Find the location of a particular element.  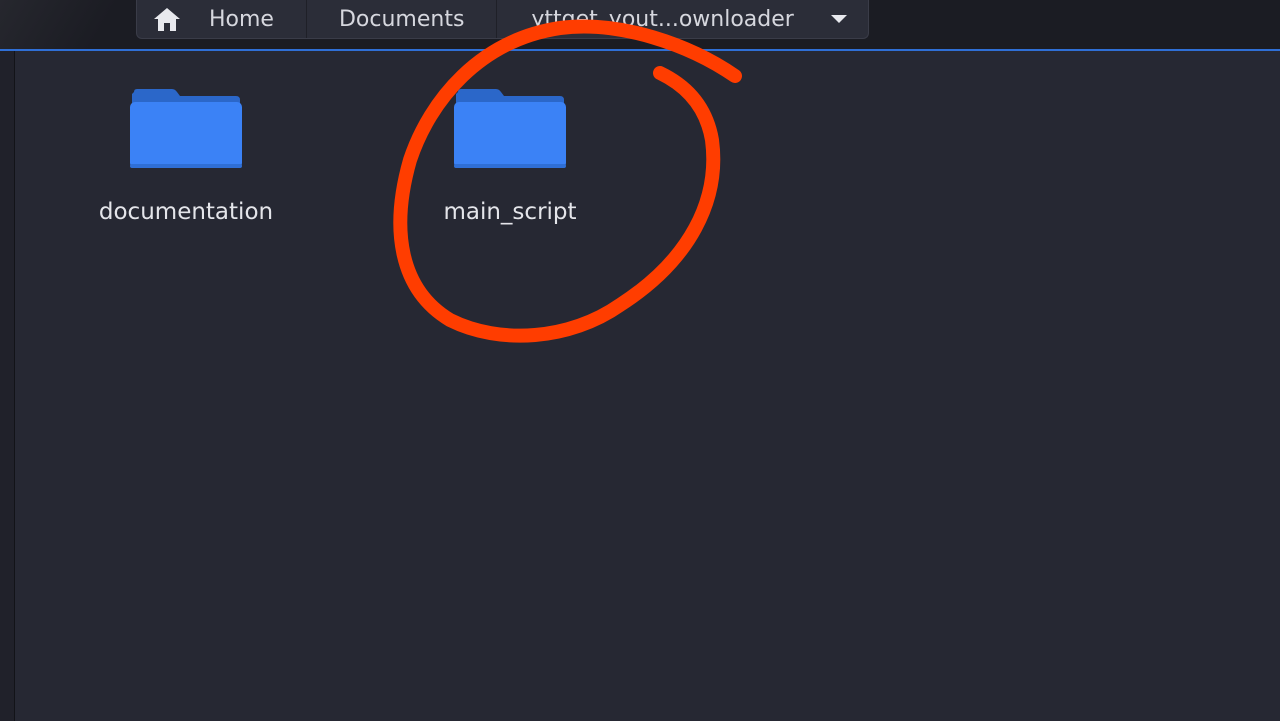

header-decoration is located at coordinates (70, 25).